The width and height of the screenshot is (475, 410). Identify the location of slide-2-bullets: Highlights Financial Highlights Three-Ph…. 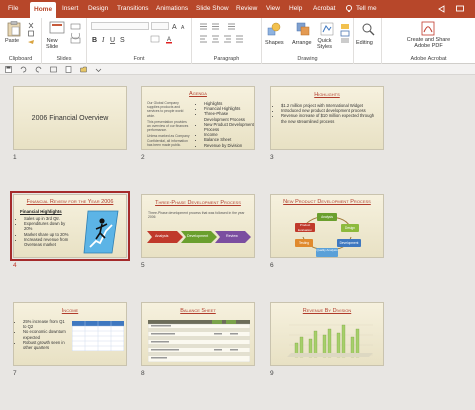
(226, 124).